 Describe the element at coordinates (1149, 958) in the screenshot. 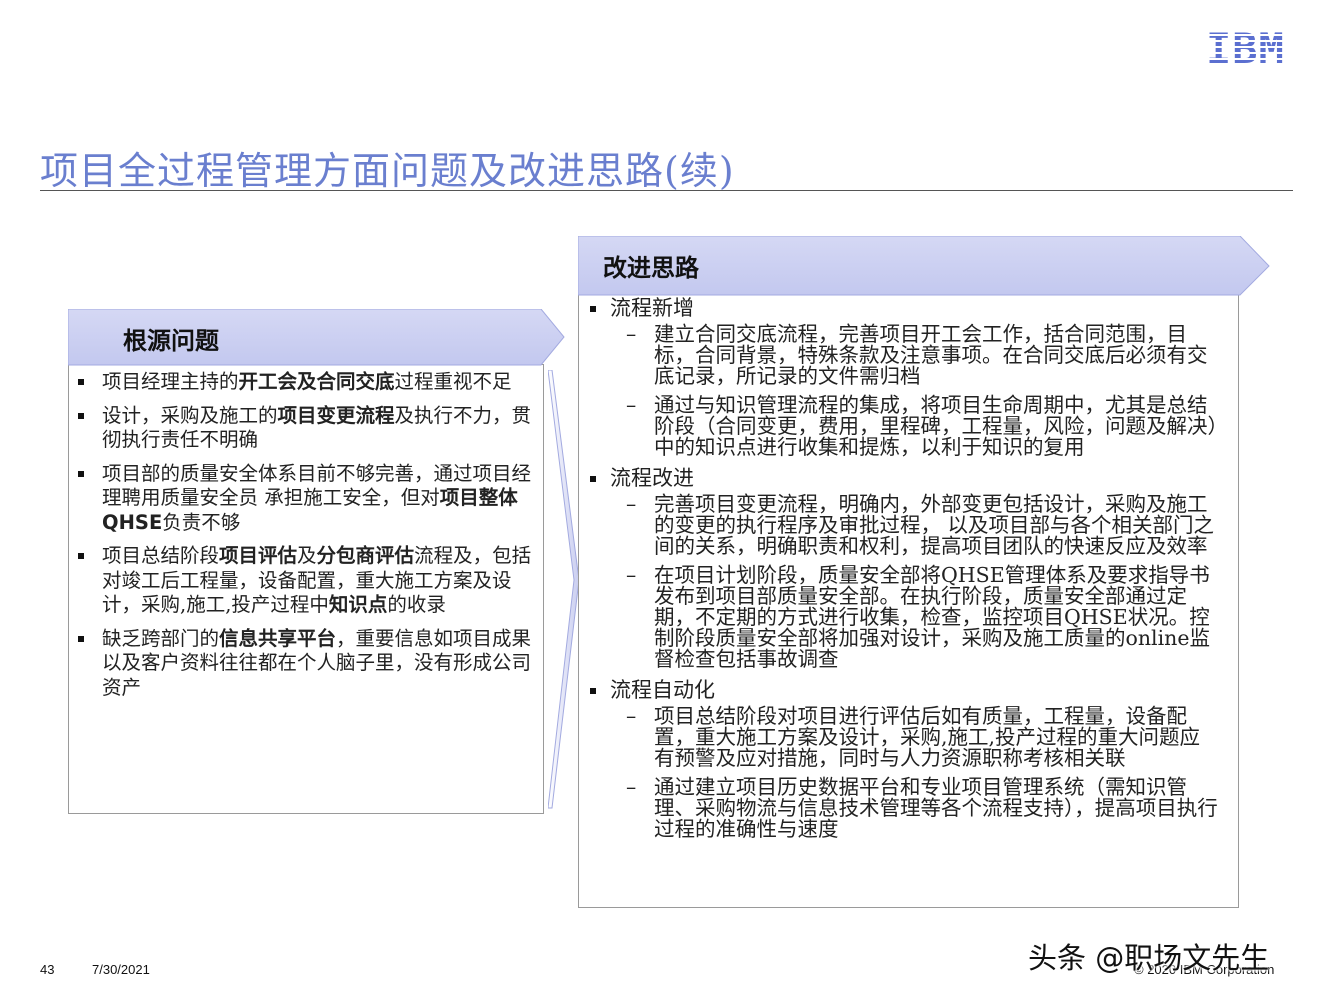

I see `watermark: 头条 @职场文先生` at that location.